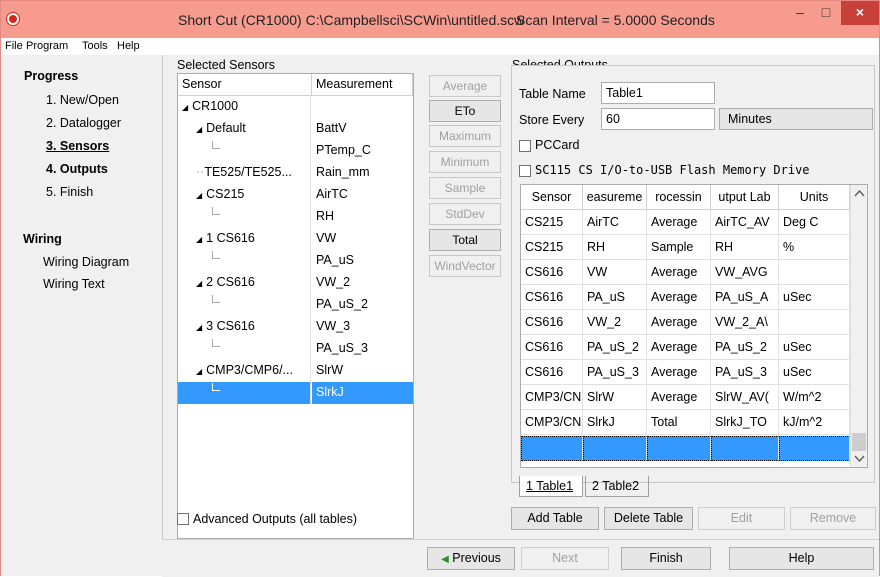 This screenshot has height=577, width=880. Describe the element at coordinates (295, 129) in the screenshot. I see `tree-row: ◢ Default BattV` at that location.